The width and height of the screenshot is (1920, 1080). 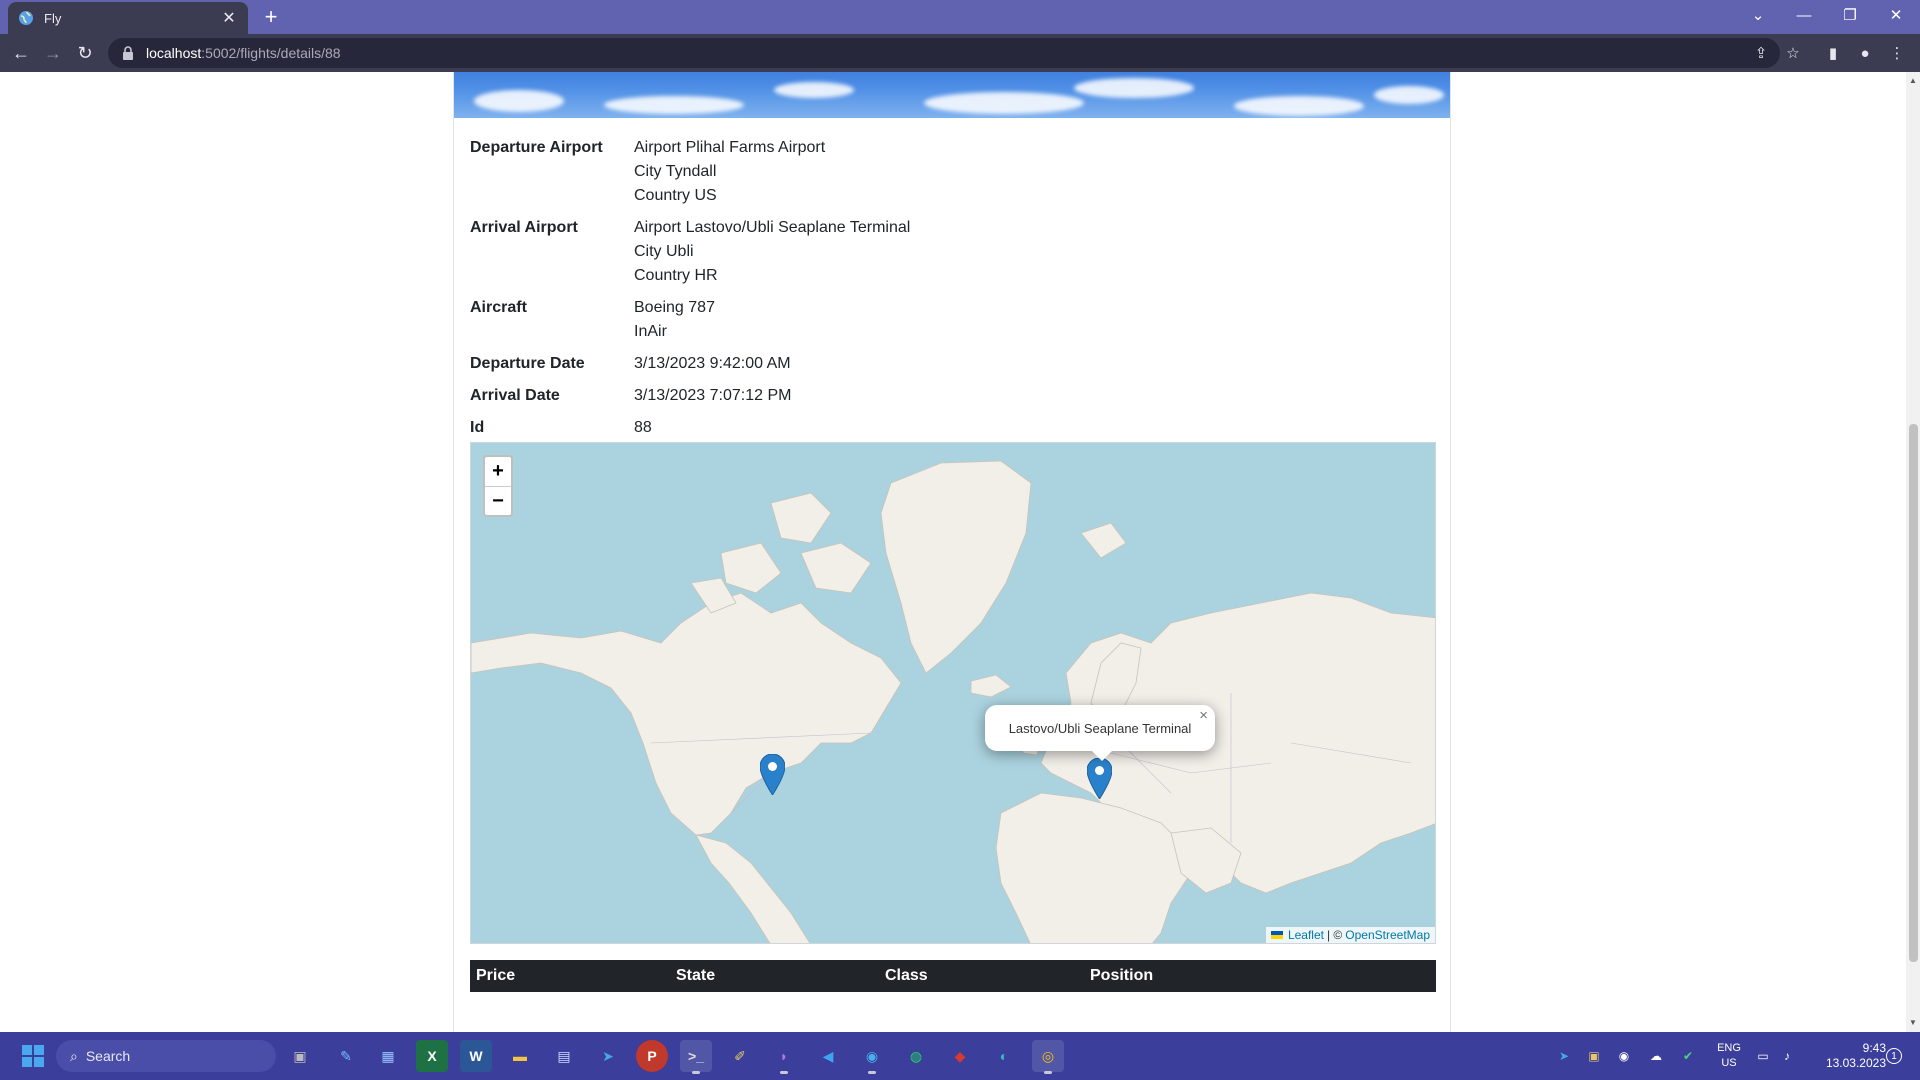 I want to click on onedrive-icon: ☁, so click(x=1656, y=1056).